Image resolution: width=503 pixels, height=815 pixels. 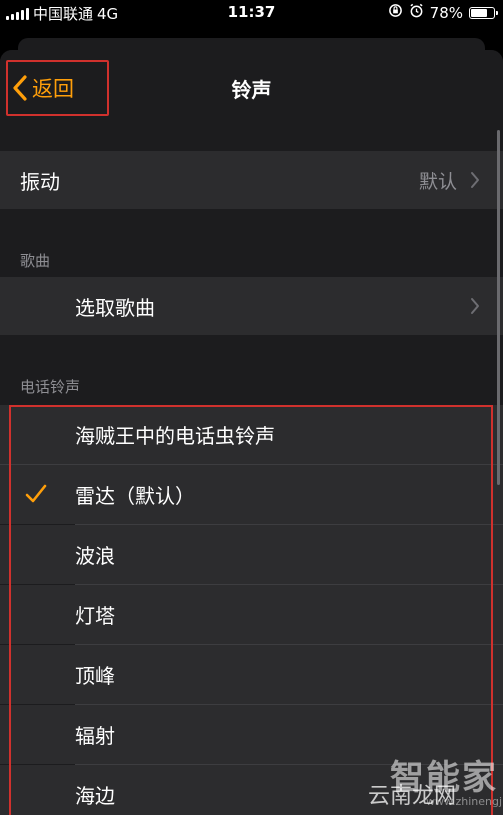 What do you see at coordinates (251, 614) in the screenshot?
I see `ringtone-item: 灯塔` at bounding box center [251, 614].